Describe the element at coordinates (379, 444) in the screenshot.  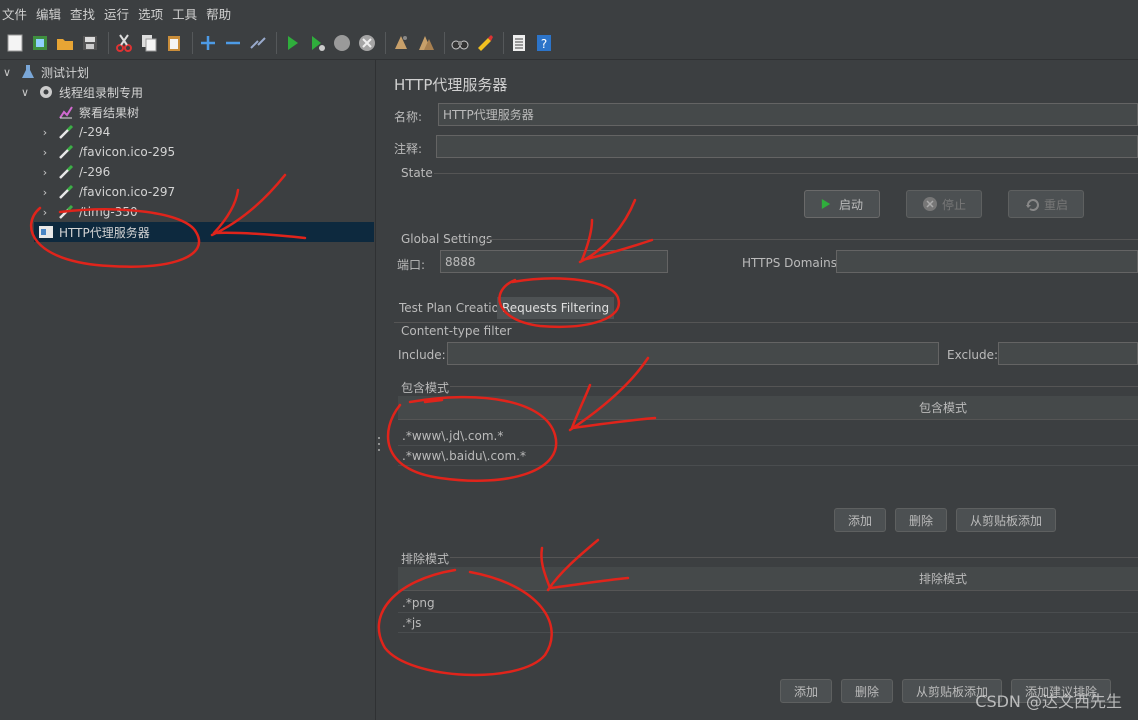
I see `splitter-handle` at that location.